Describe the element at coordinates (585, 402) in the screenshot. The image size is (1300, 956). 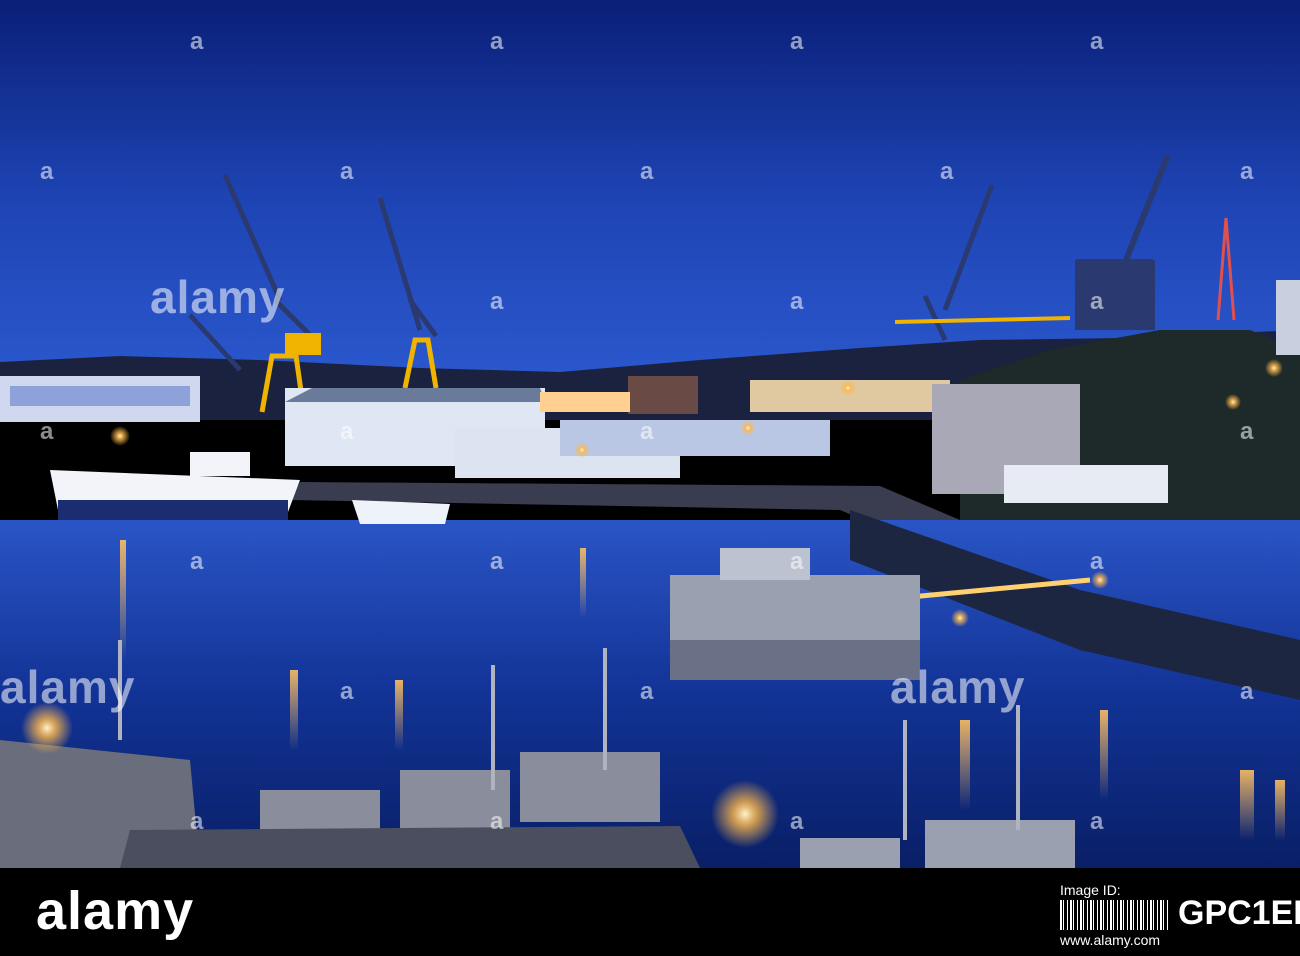
I see `lit-warehouse` at that location.